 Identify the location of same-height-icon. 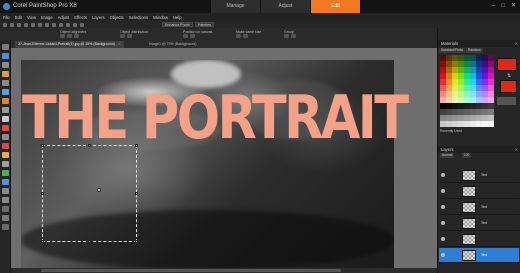
(245, 36).